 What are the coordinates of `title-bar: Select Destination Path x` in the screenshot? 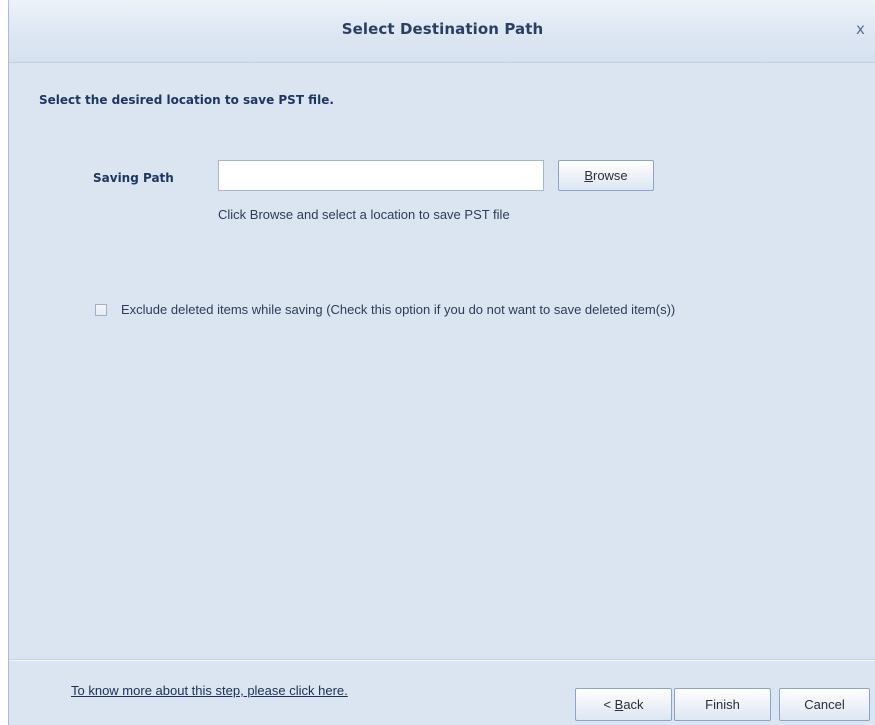 It's located at (442, 31).